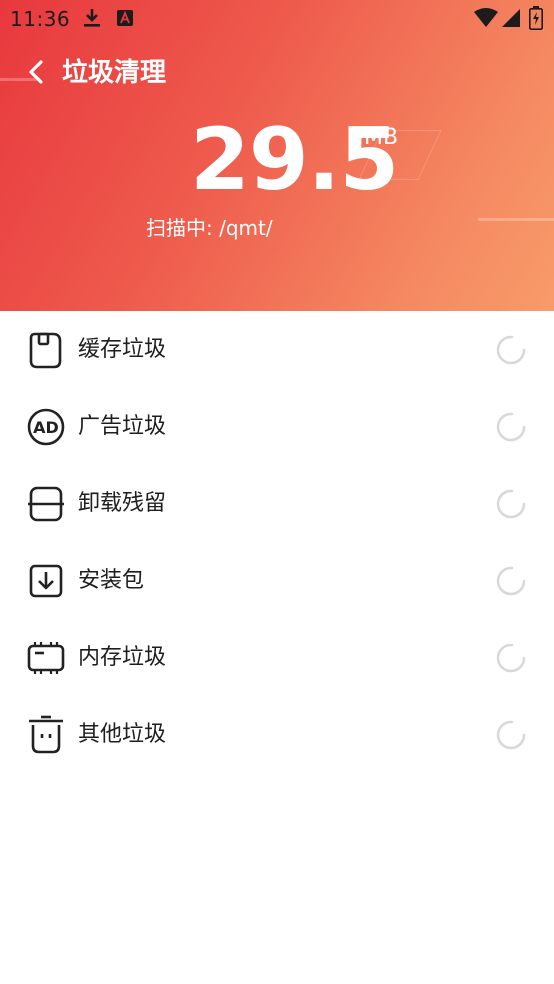 The image size is (554, 984). Describe the element at coordinates (122, 657) in the screenshot. I see `list-item-label: 内存垃圾` at that location.